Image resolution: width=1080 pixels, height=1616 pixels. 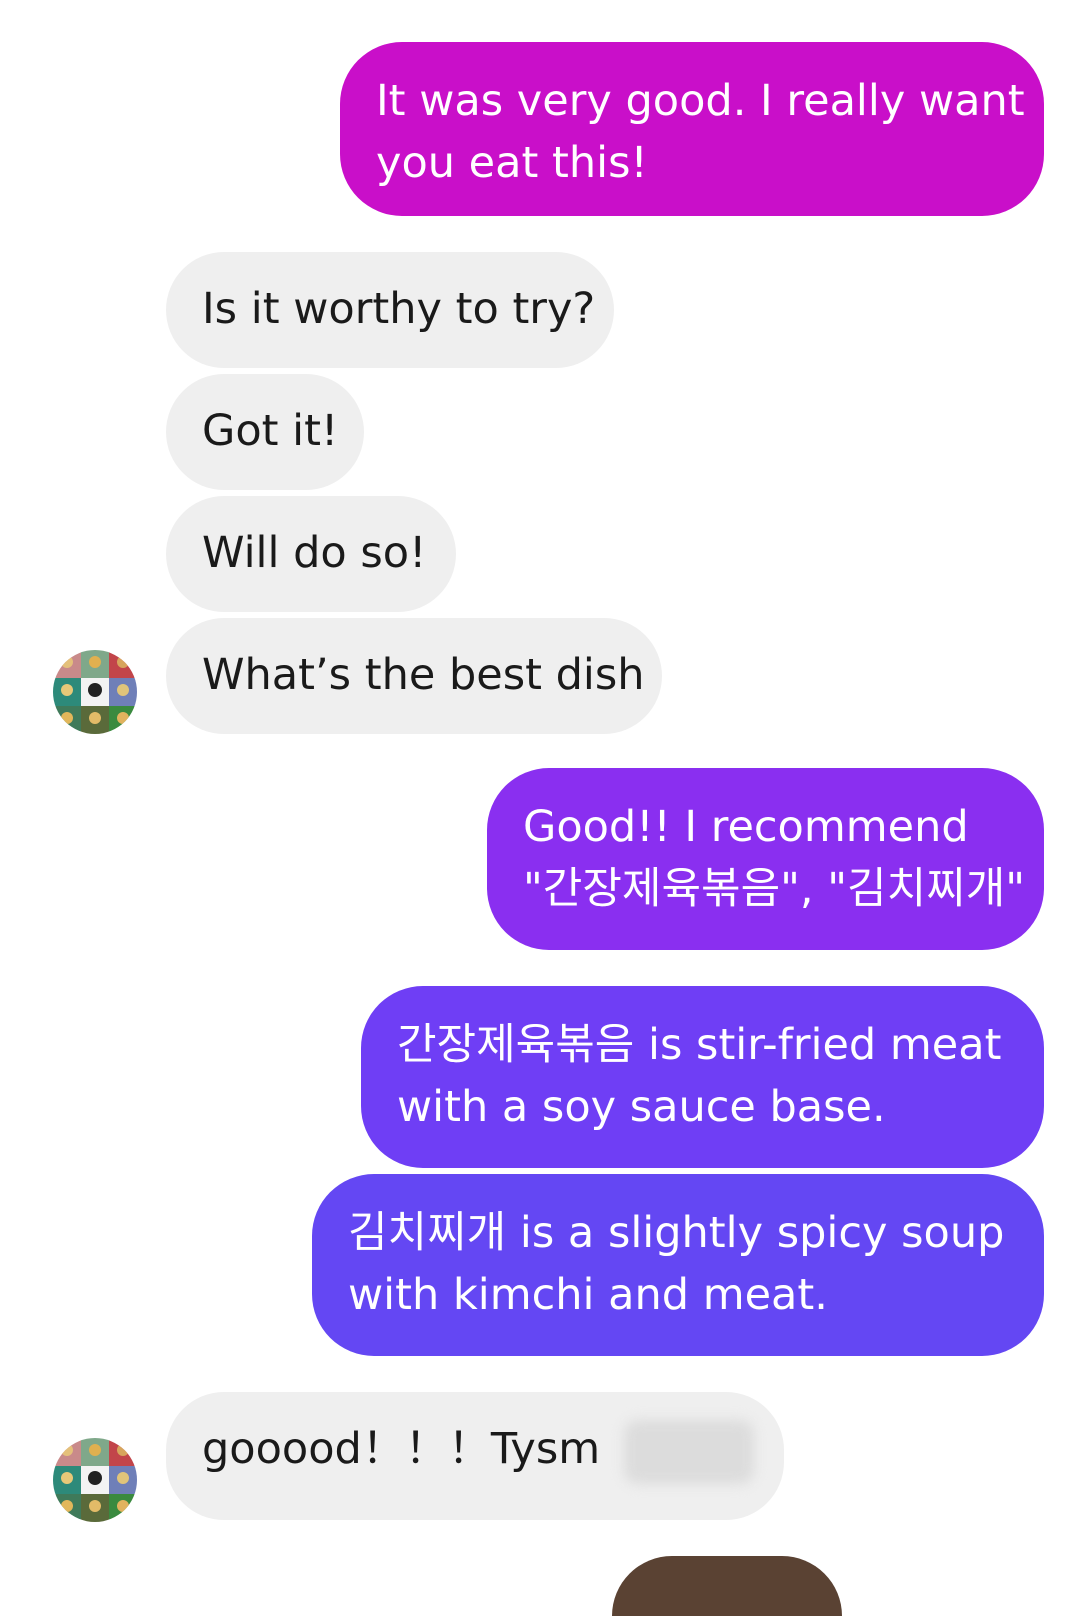 What do you see at coordinates (588, 1295) in the screenshot?
I see `message-line: with kimchi and meat.` at bounding box center [588, 1295].